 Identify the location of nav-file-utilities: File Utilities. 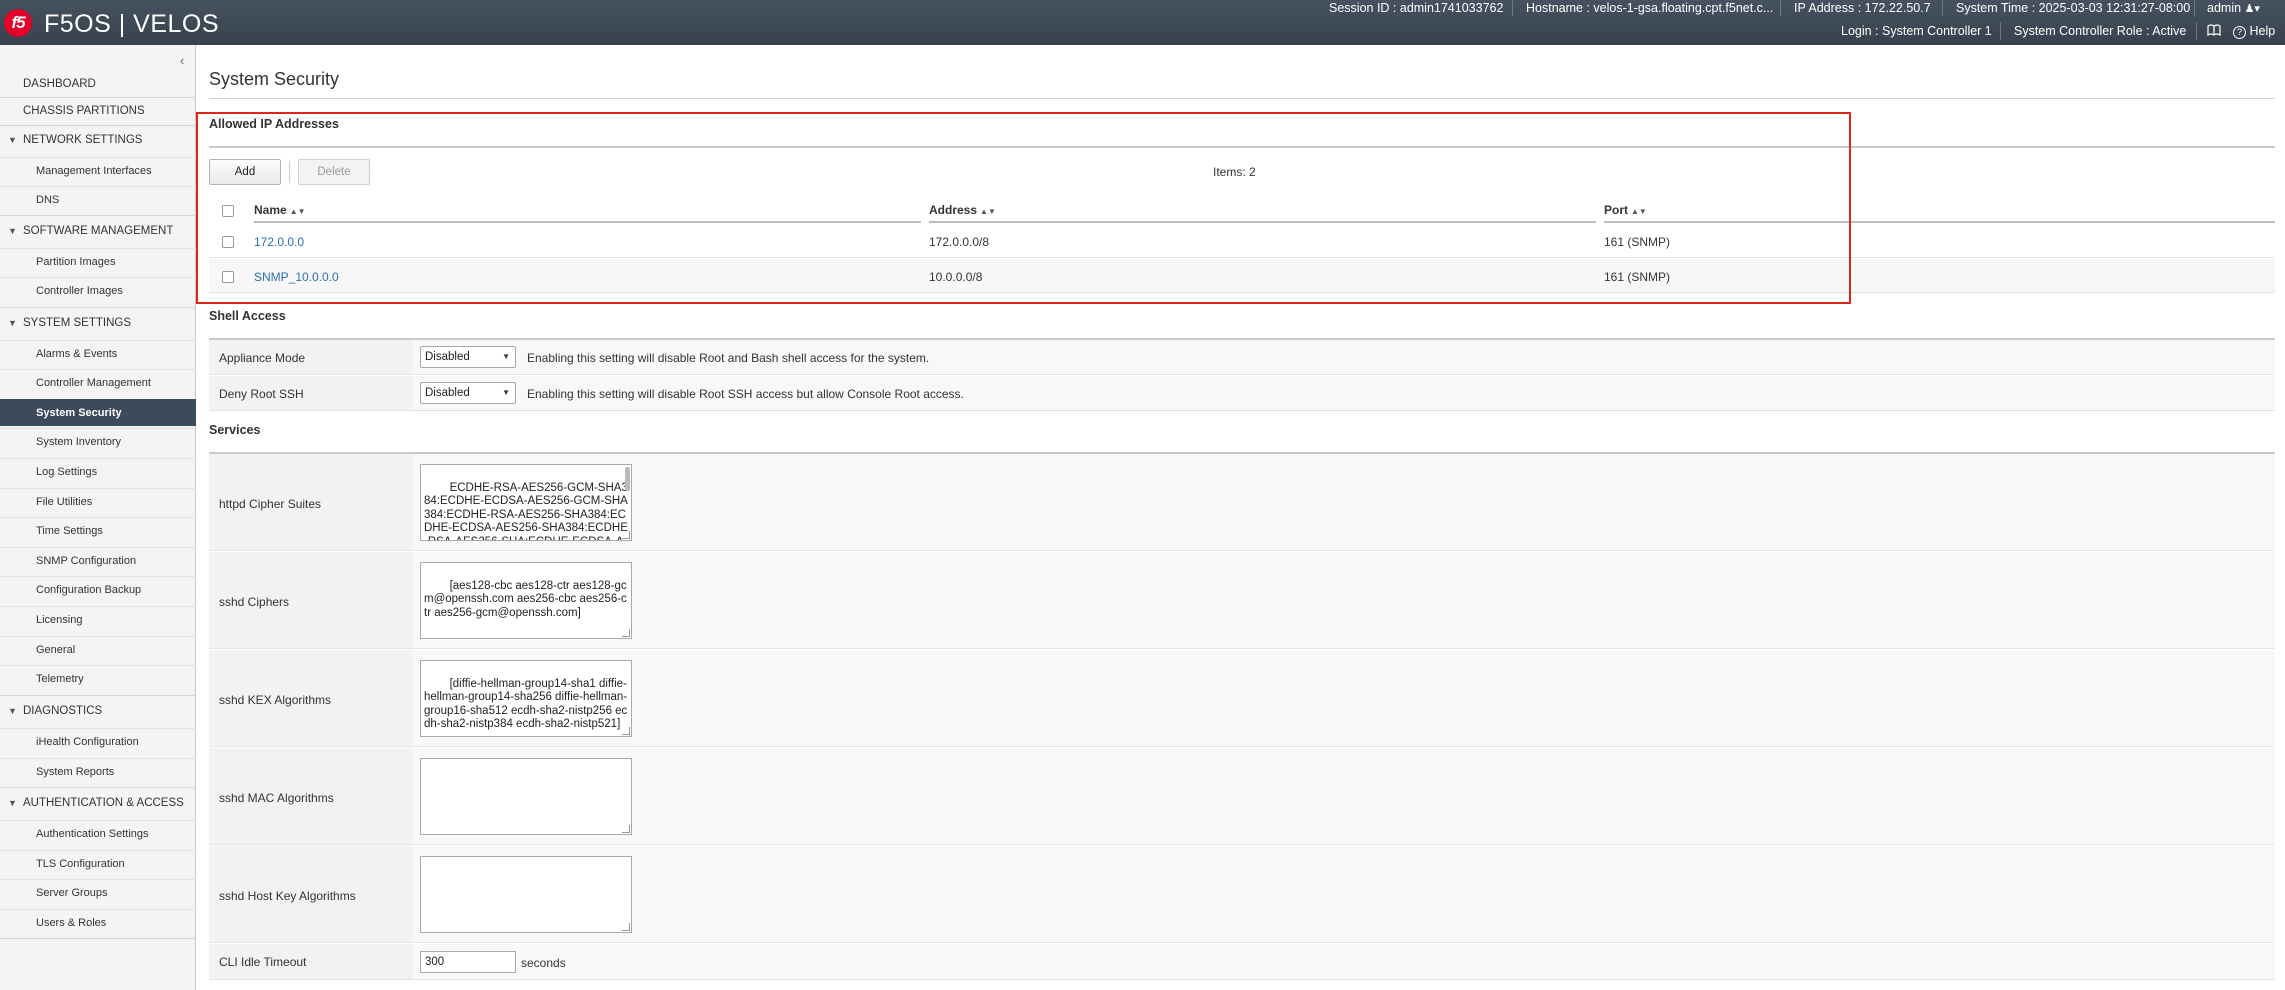
(98, 501).